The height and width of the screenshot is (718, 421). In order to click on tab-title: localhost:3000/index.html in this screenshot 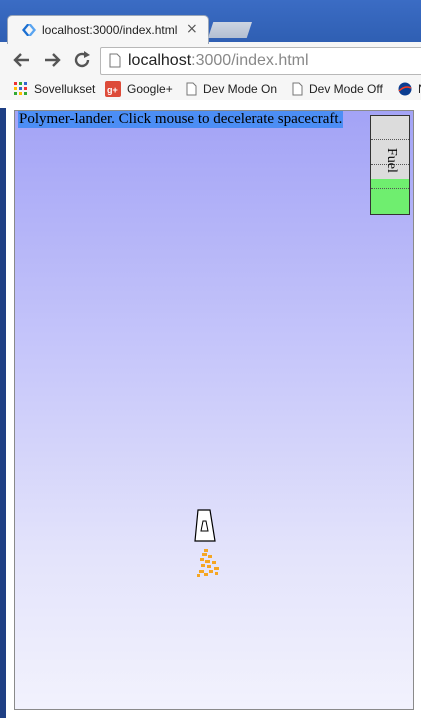, I will do `click(110, 30)`.